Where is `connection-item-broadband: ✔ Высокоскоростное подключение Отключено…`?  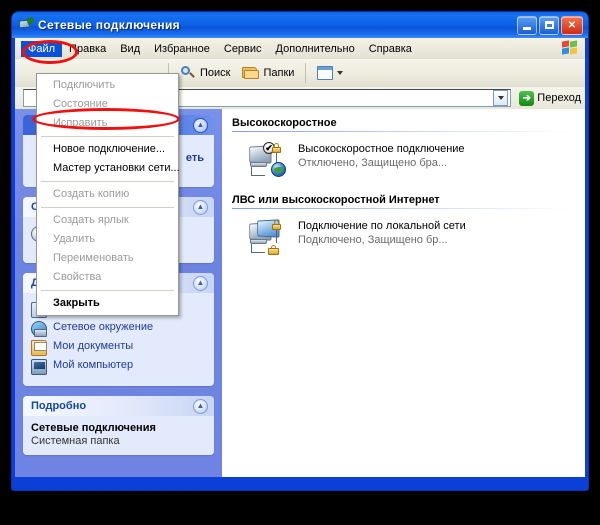
connection-item-broadband: ✔ Высокоскоростное подключение Отключено… is located at coordinates (415, 161).